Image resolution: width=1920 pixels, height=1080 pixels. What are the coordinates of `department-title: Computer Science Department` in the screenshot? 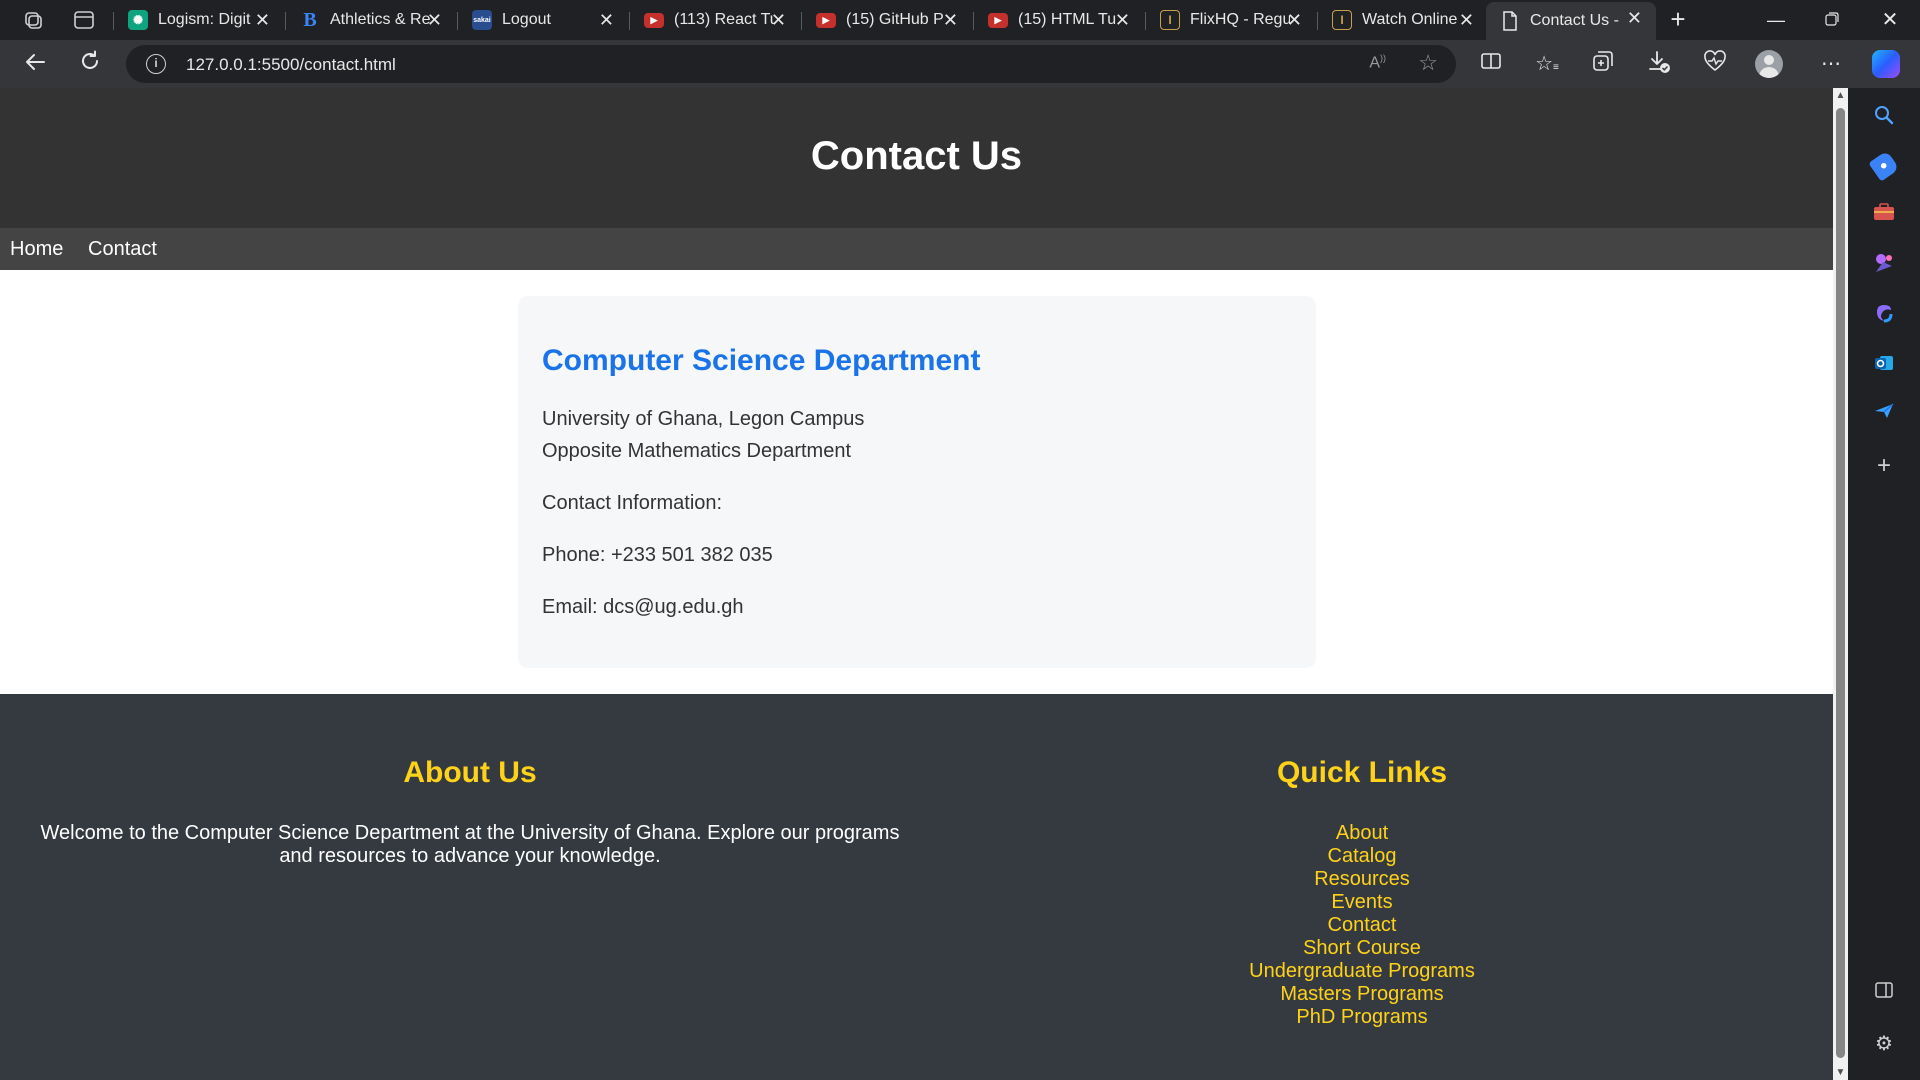 It's located at (761, 360).